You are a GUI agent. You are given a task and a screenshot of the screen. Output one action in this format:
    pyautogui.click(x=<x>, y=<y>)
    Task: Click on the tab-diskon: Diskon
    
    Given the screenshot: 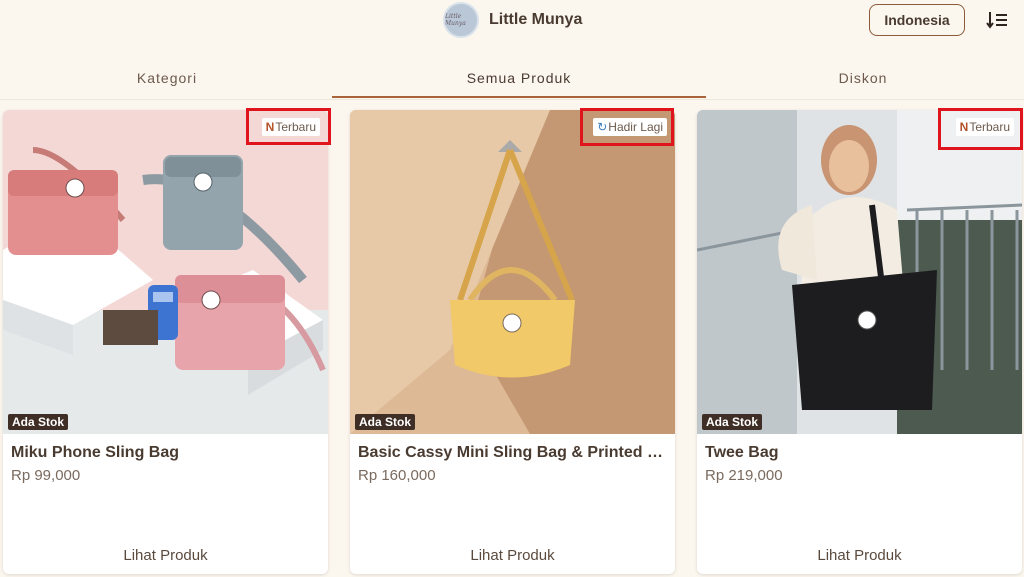 What is the action you would take?
    pyautogui.click(x=861, y=78)
    